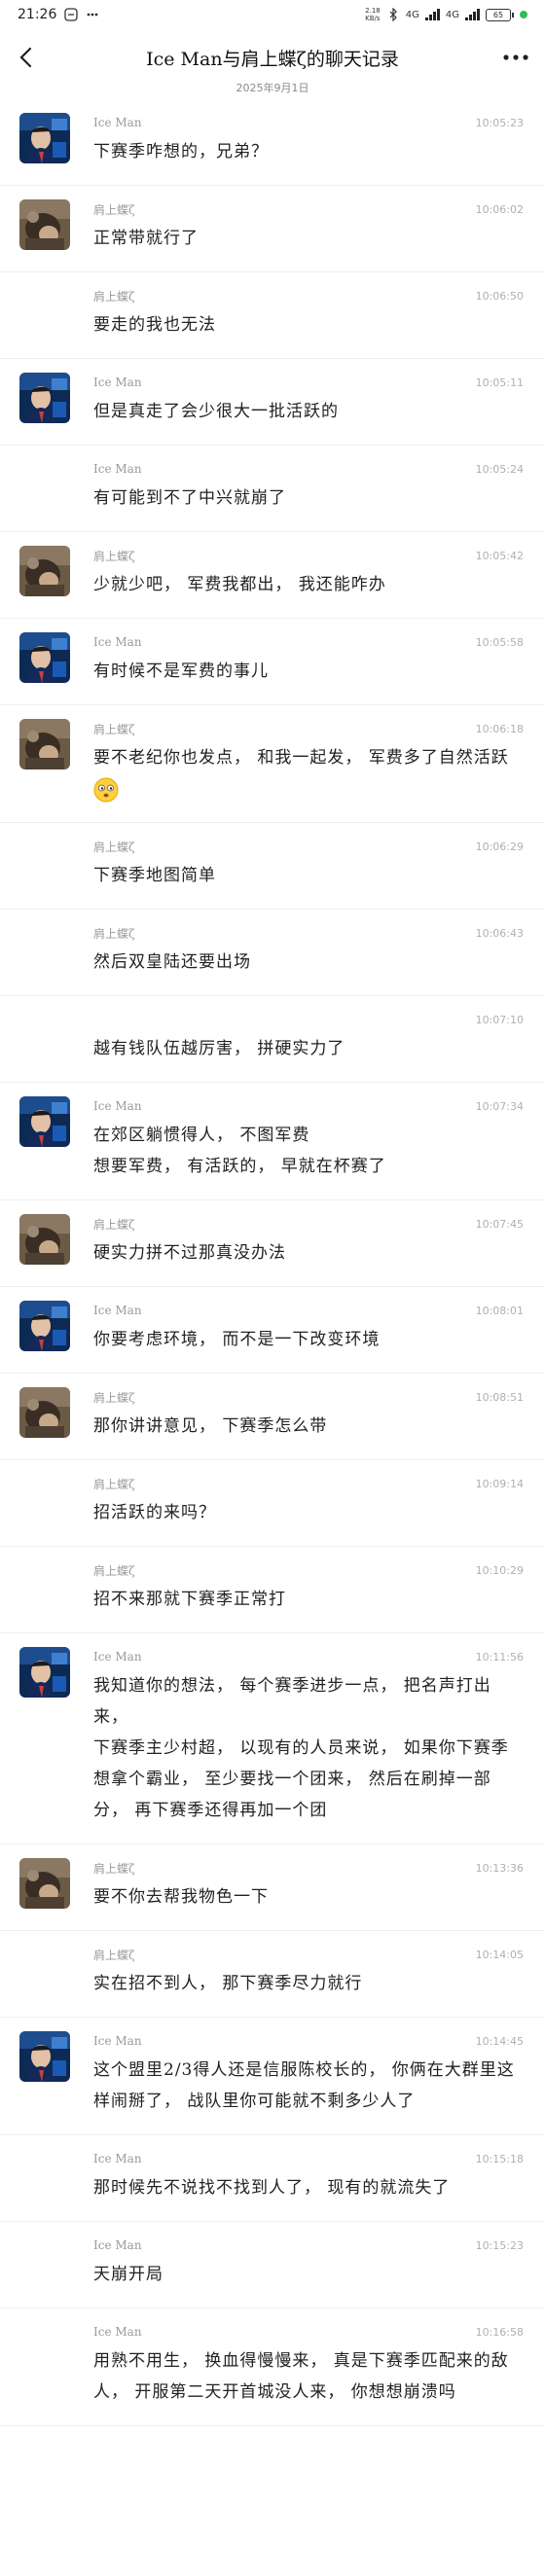  I want to click on message-item: Ice Man 10:05:11 但是真走了会少很大一批活跃的, so click(272, 402).